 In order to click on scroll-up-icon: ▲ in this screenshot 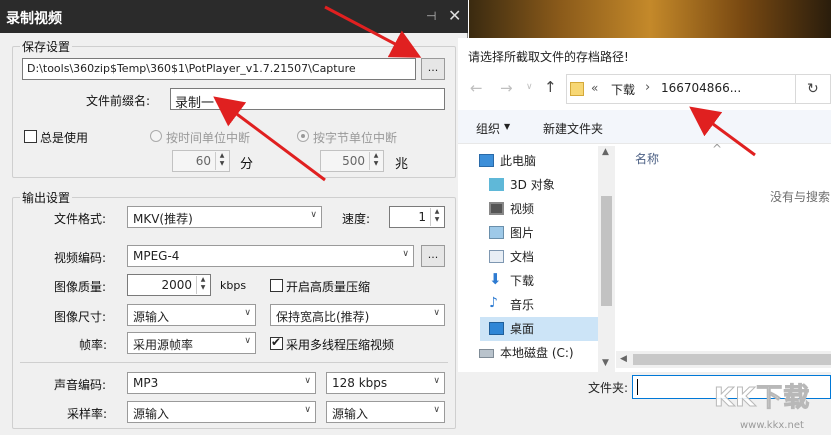, I will do `click(605, 152)`.